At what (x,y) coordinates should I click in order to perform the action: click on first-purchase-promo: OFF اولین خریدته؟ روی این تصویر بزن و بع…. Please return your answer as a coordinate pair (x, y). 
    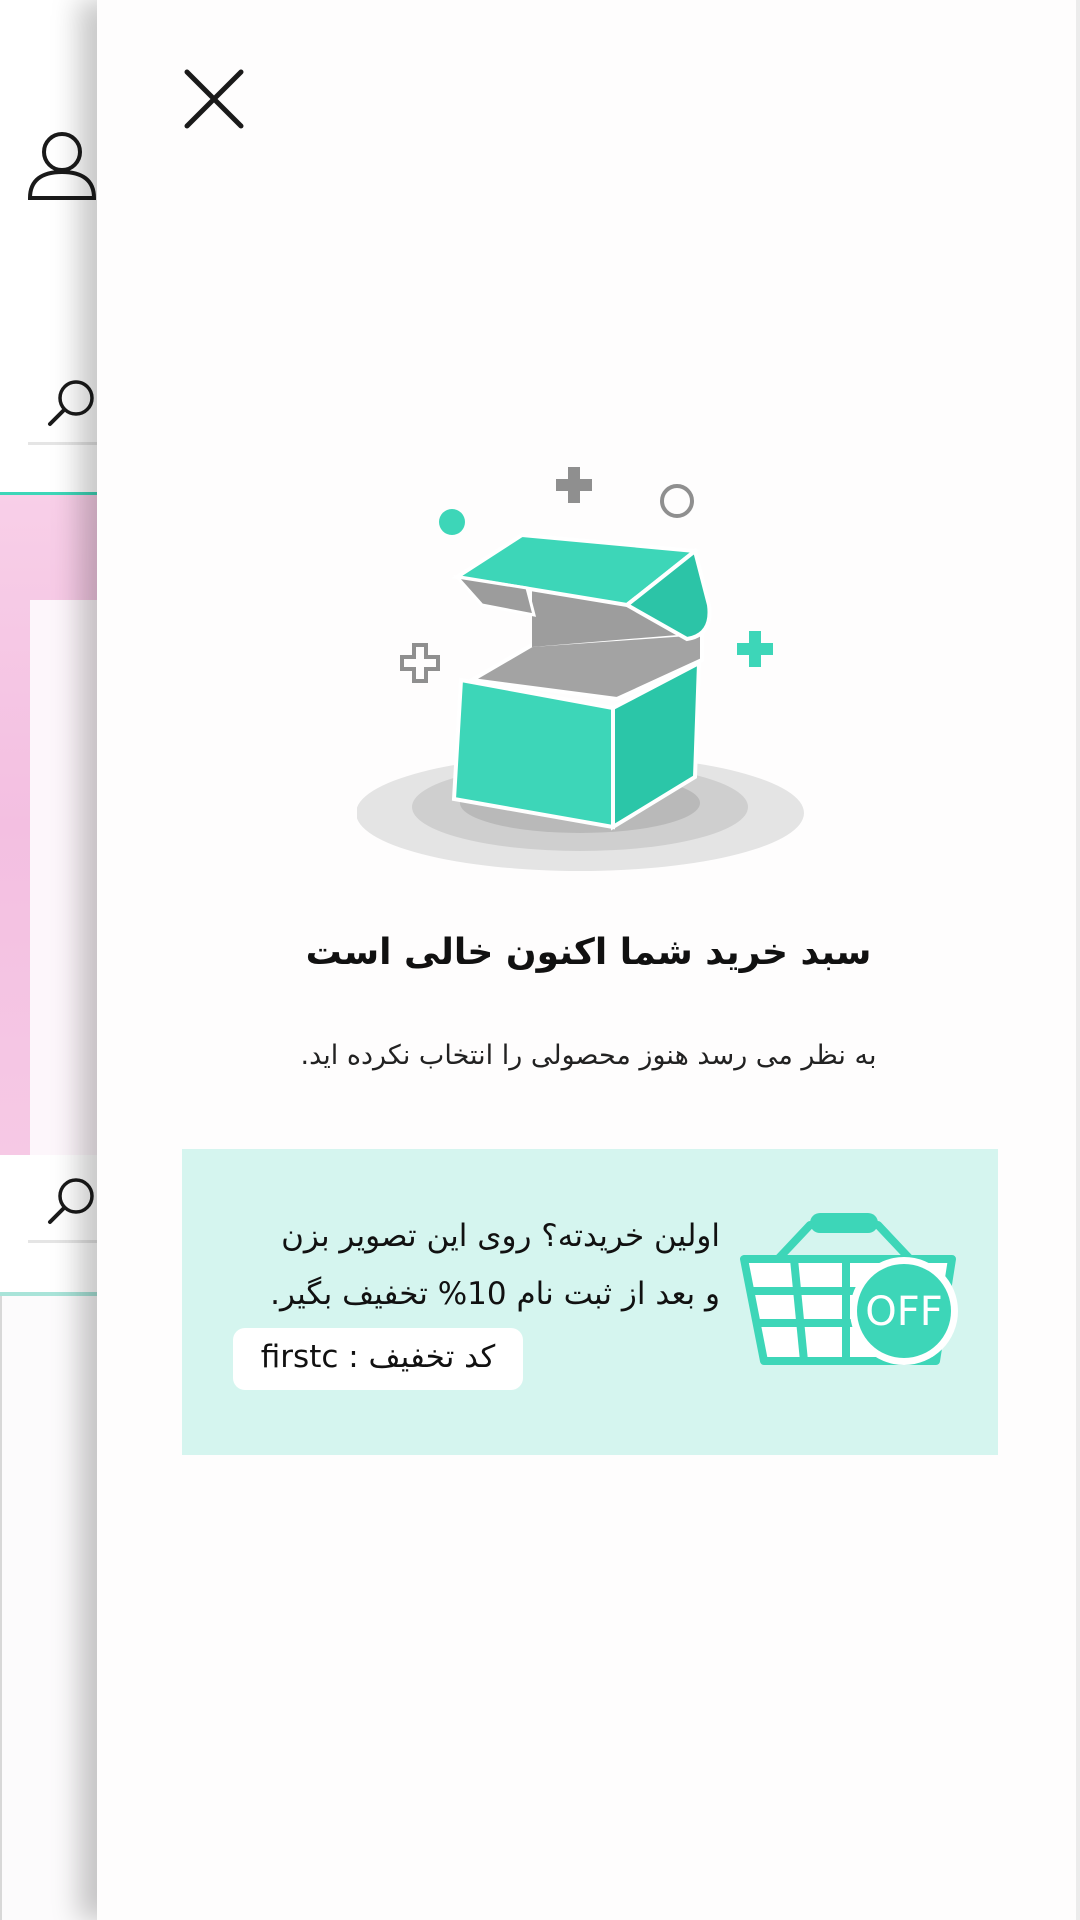
    Looking at the image, I should click on (590, 1302).